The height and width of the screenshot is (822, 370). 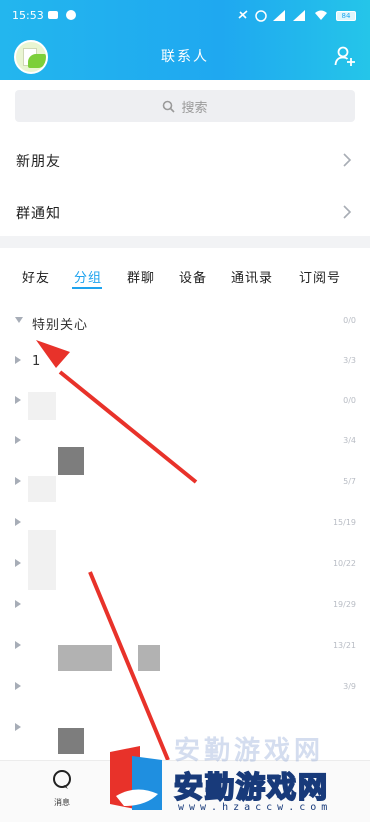 What do you see at coordinates (185, 15) in the screenshot?
I see `status-bar: 15:53 84` at bounding box center [185, 15].